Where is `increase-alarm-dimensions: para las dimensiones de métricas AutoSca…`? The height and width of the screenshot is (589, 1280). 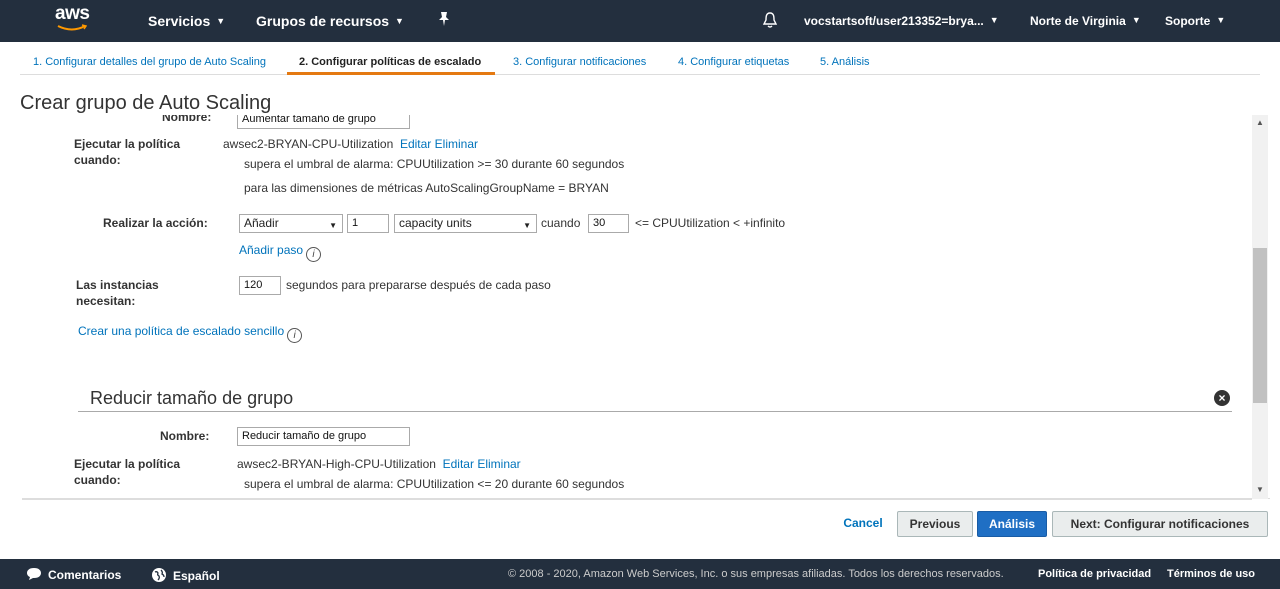 increase-alarm-dimensions: para las dimensiones de métricas AutoSca… is located at coordinates (426, 188).